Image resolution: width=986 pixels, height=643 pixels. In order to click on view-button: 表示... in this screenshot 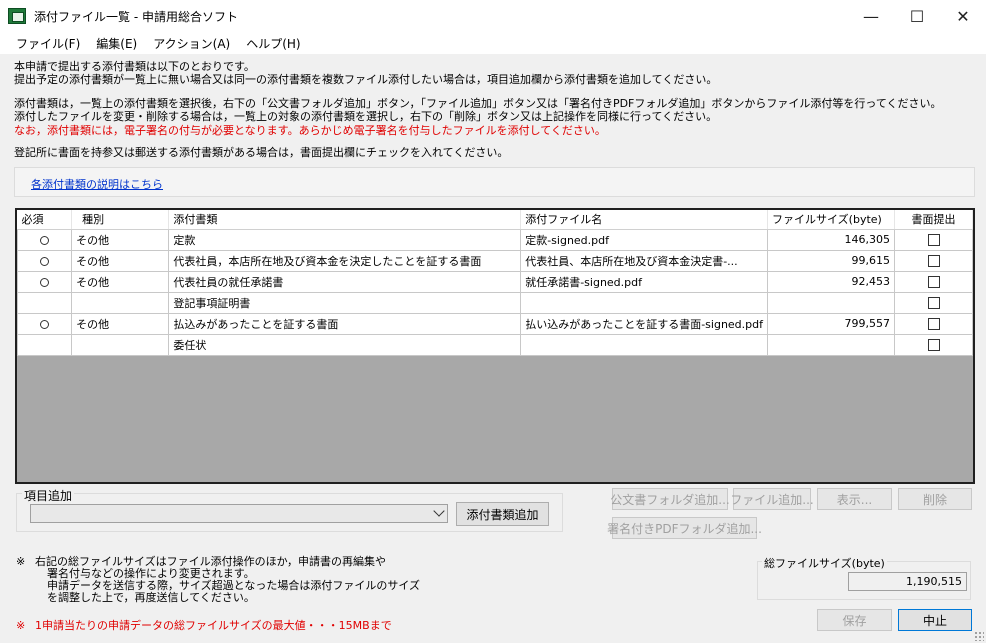, I will do `click(854, 499)`.